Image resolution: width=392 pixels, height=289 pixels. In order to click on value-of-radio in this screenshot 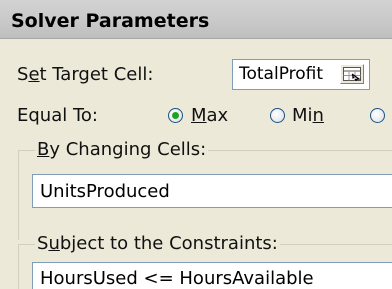, I will do `click(377, 115)`.